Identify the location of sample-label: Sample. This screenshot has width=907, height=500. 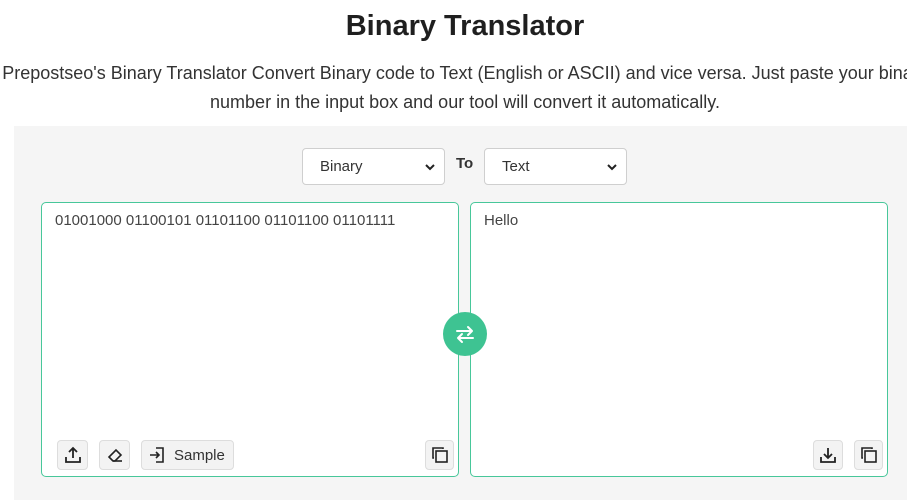
(199, 455).